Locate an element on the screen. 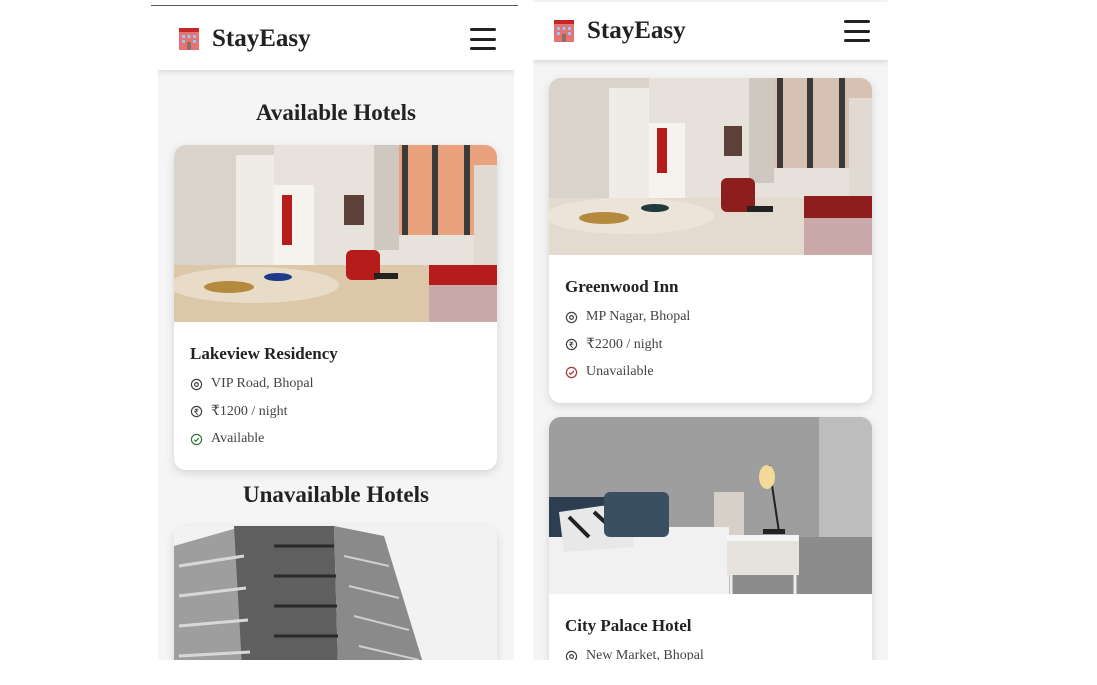 The width and height of the screenshot is (1097, 685). hotel-card is located at coordinates (335, 593).